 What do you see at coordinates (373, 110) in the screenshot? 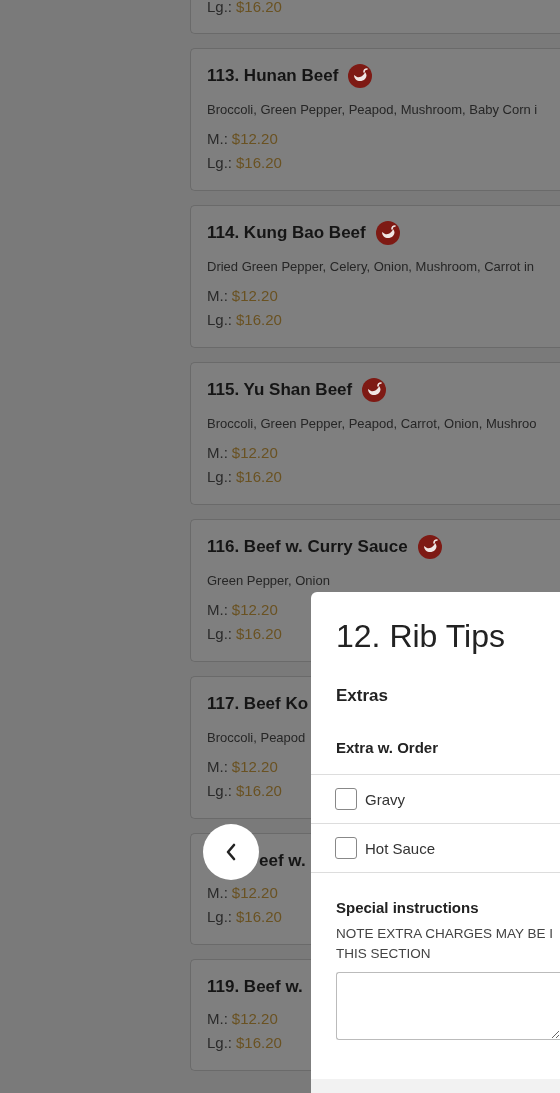
I see `item-description: Broccoli, Green Pepper, Peapod, Mushroom, Baby Corn i` at bounding box center [373, 110].